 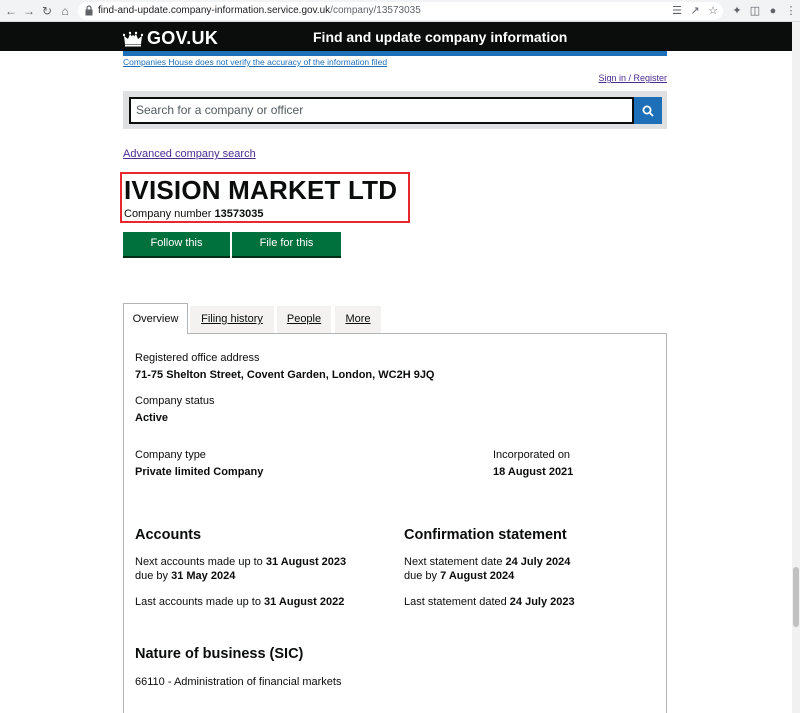 I want to click on bookmark-star-icon: ☆, so click(x=713, y=11).